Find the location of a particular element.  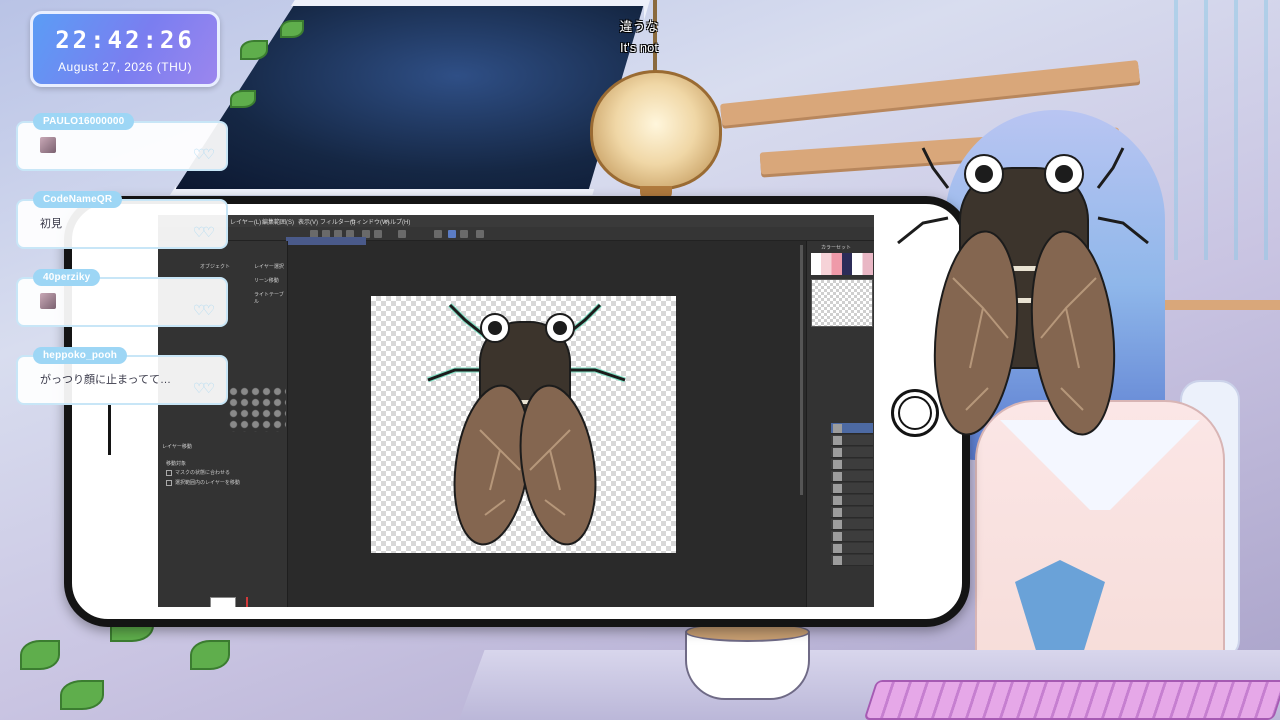

clock-time: 22:42:26 is located at coordinates (125, 40).